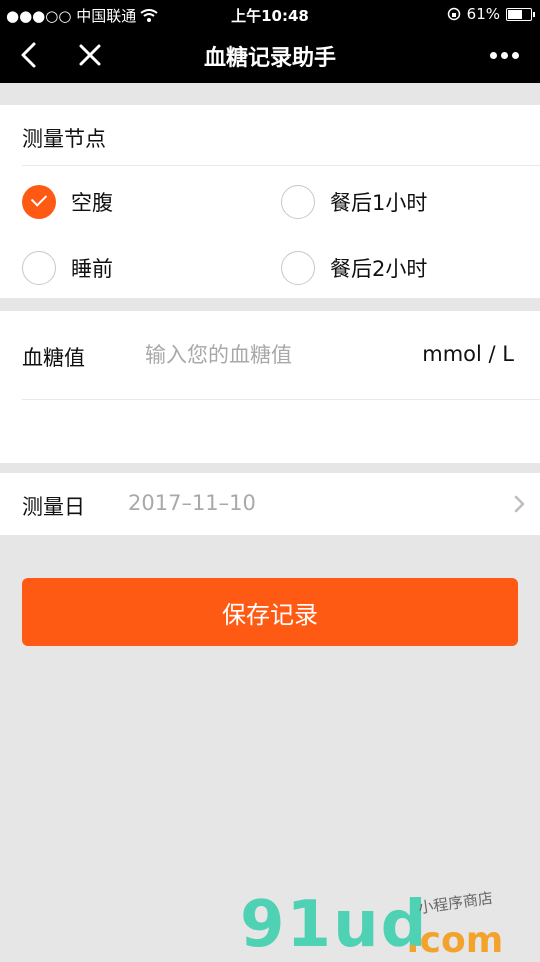 The width and height of the screenshot is (540, 962). Describe the element at coordinates (265, 355) in the screenshot. I see `glucose-input` at that location.